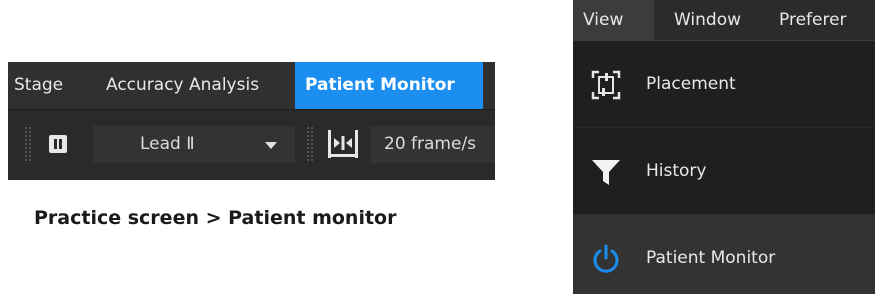  What do you see at coordinates (711, 258) in the screenshot?
I see `menu-item-label: Patient Monitor` at bounding box center [711, 258].